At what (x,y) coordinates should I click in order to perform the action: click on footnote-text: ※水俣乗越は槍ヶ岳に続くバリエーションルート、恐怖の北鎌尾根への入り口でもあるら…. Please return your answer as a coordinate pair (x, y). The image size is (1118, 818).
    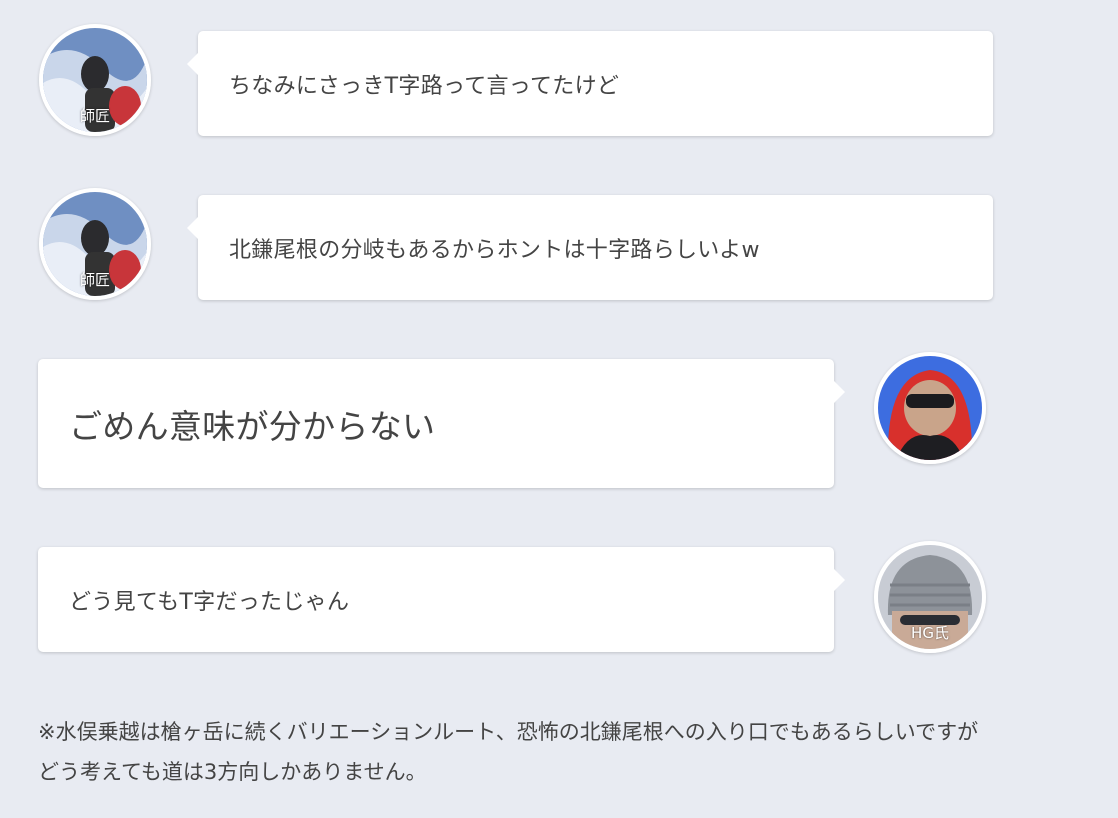
    Looking at the image, I should click on (508, 752).